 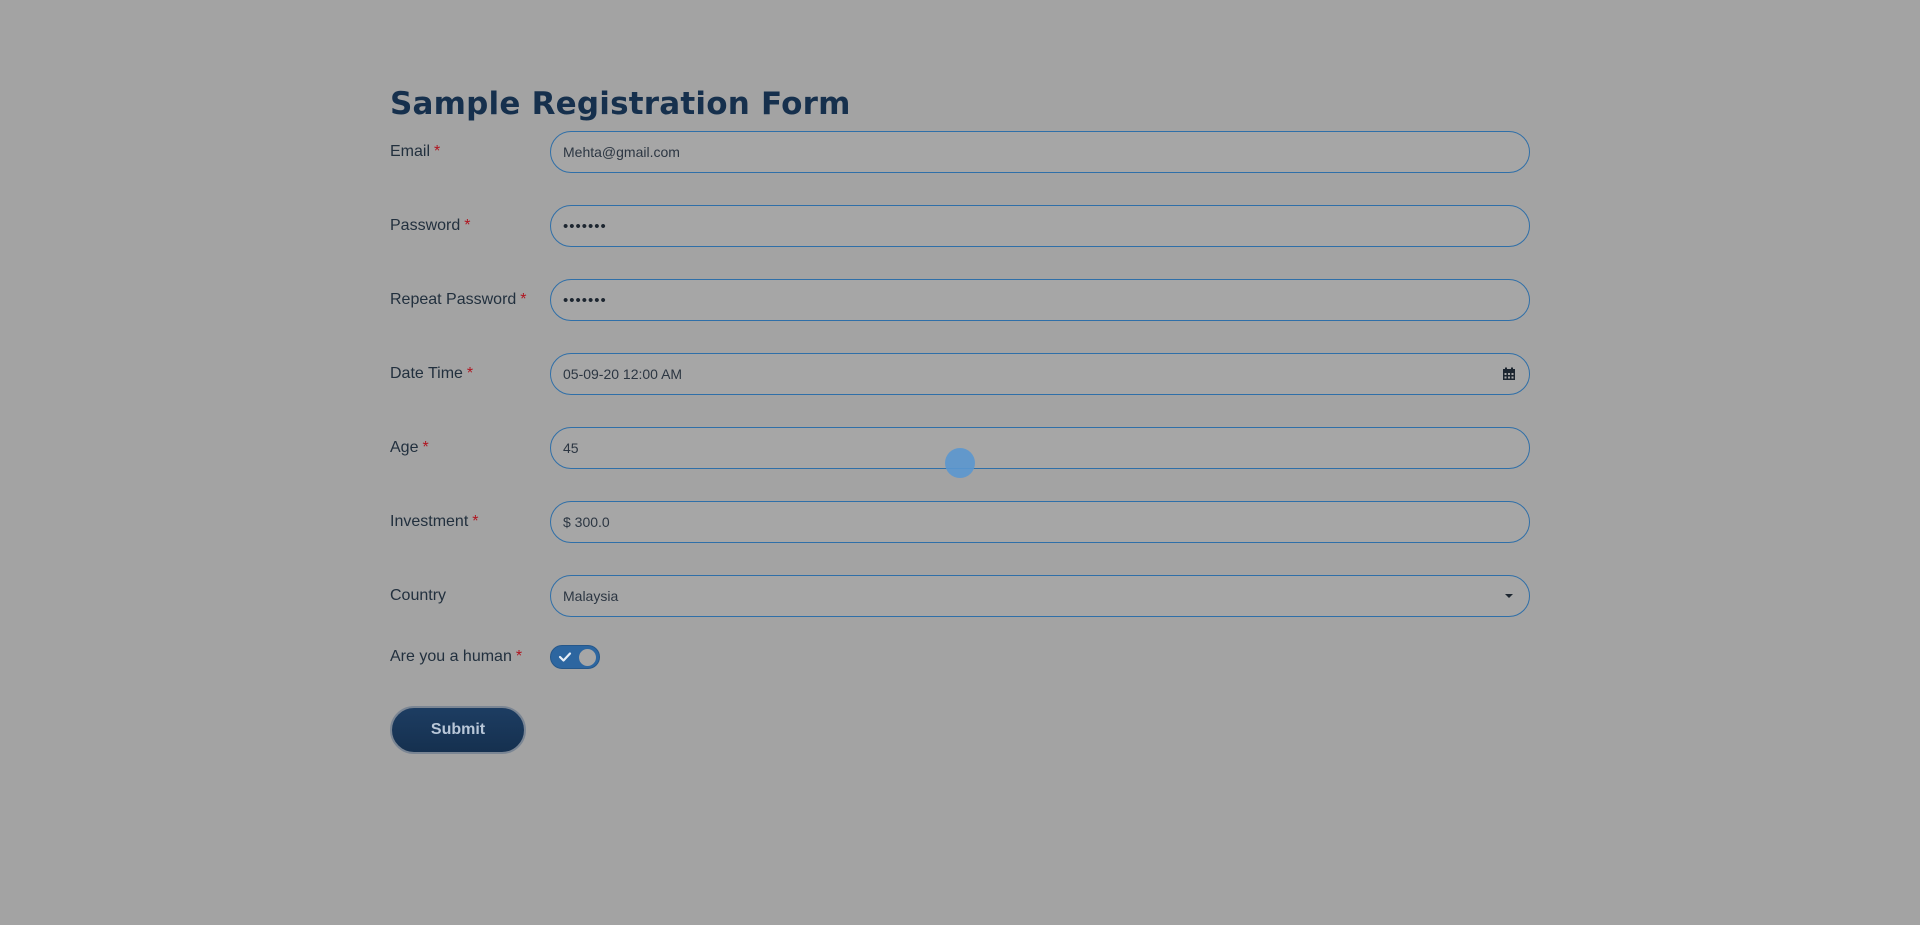 What do you see at coordinates (1040, 374) in the screenshot?
I see `datetime-field: 05-09-20 12:00 AM` at bounding box center [1040, 374].